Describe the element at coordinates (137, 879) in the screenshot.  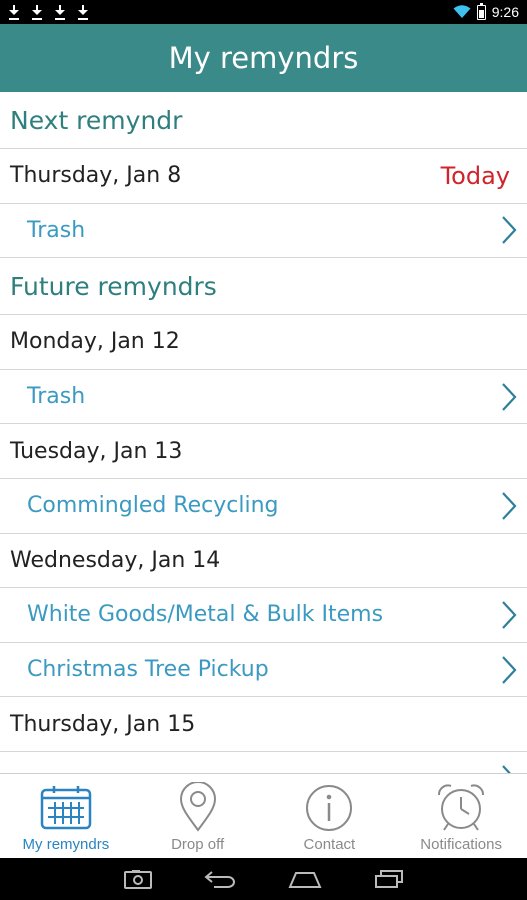
I see `screenshot-icon` at that location.